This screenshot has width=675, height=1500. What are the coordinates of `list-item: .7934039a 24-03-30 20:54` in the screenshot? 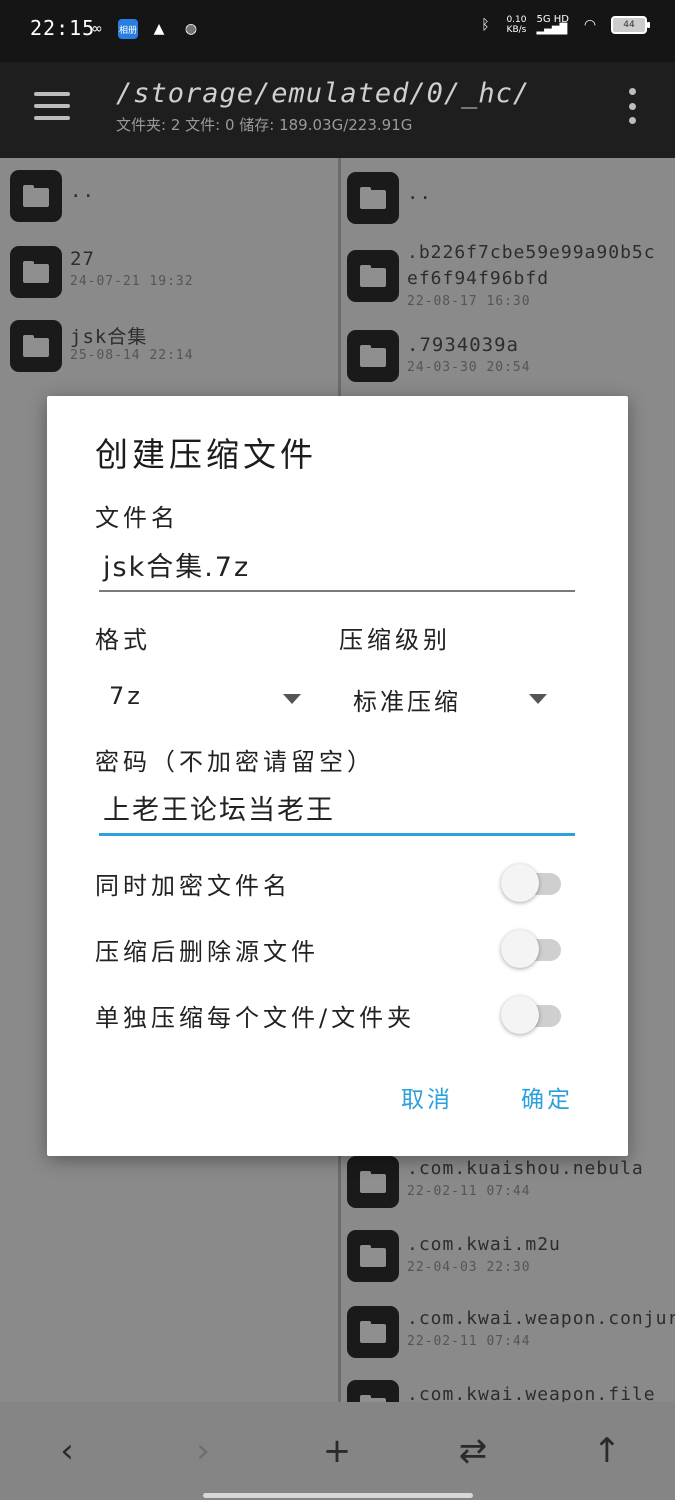 It's located at (508, 363).